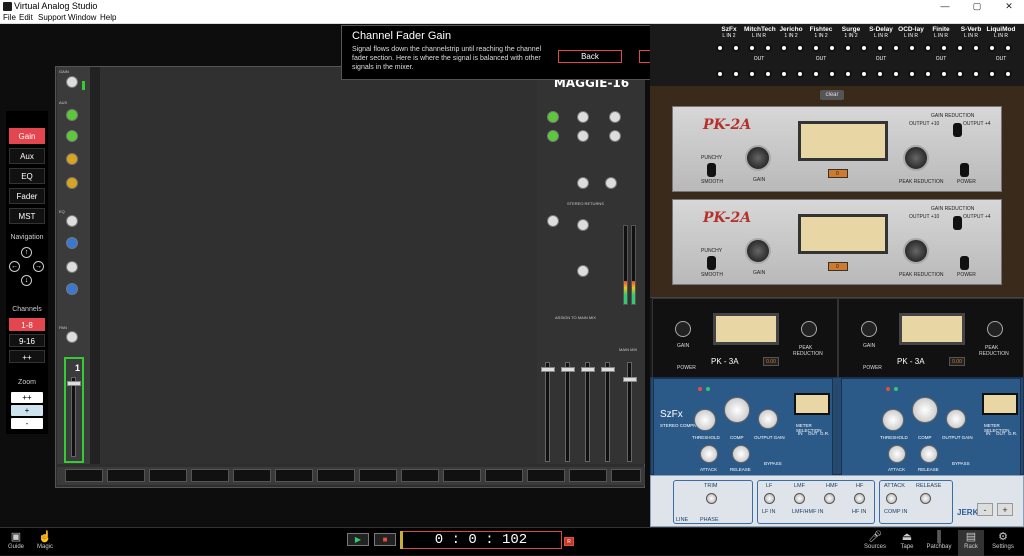 This screenshot has width=1024, height=556. I want to click on rack-scroll-up-button: +, so click(1005, 509).